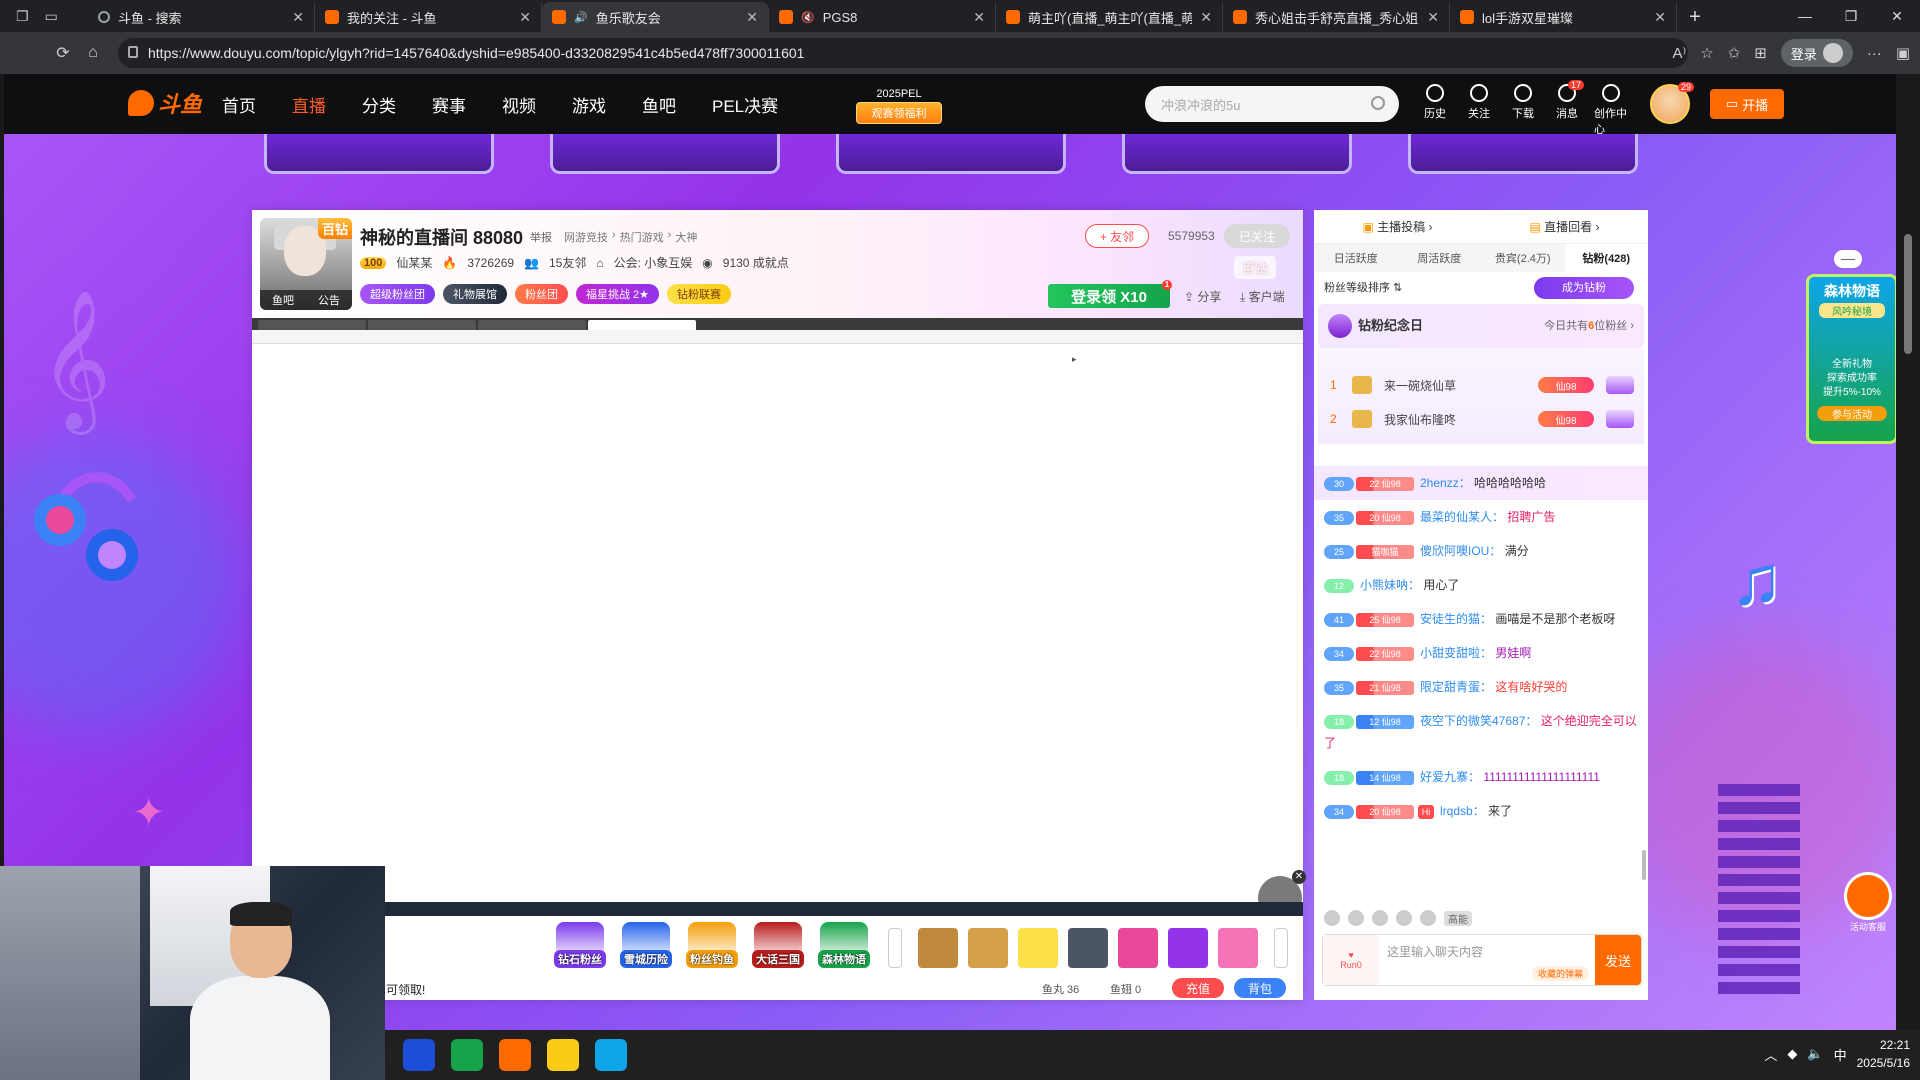 Image resolution: width=1920 pixels, height=1080 pixels. I want to click on site-search-input: 冲浪冲浪的5u, so click(1272, 104).